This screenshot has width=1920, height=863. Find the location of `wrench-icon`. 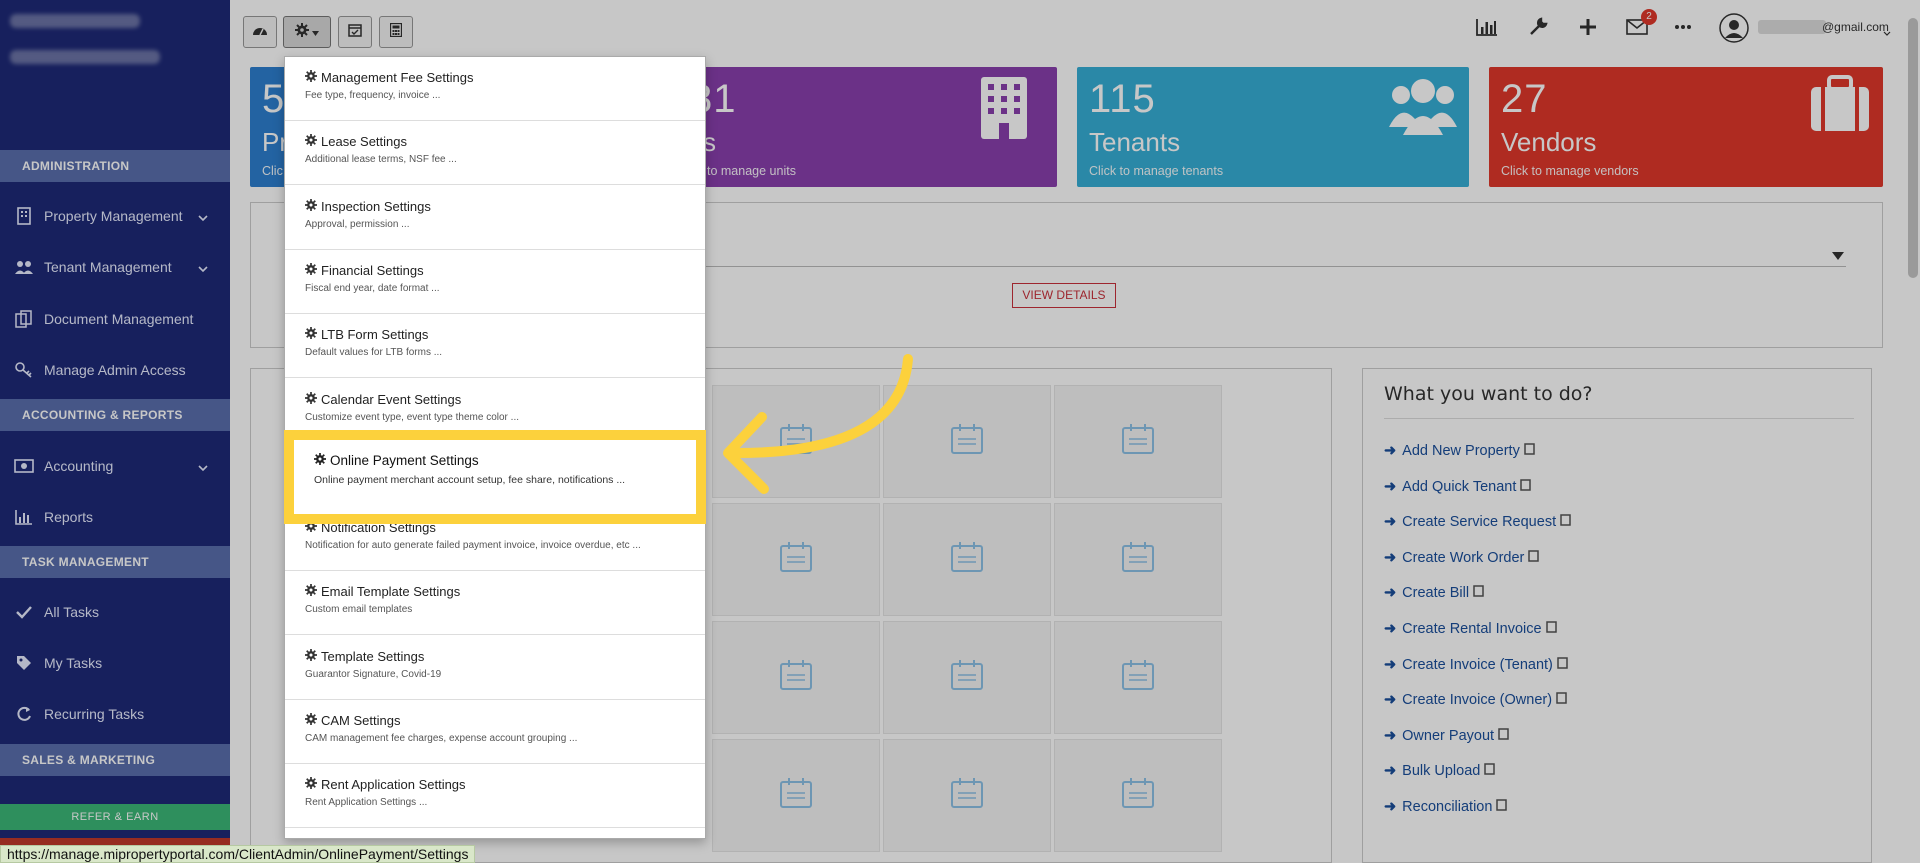

wrench-icon is located at coordinates (1538, 27).